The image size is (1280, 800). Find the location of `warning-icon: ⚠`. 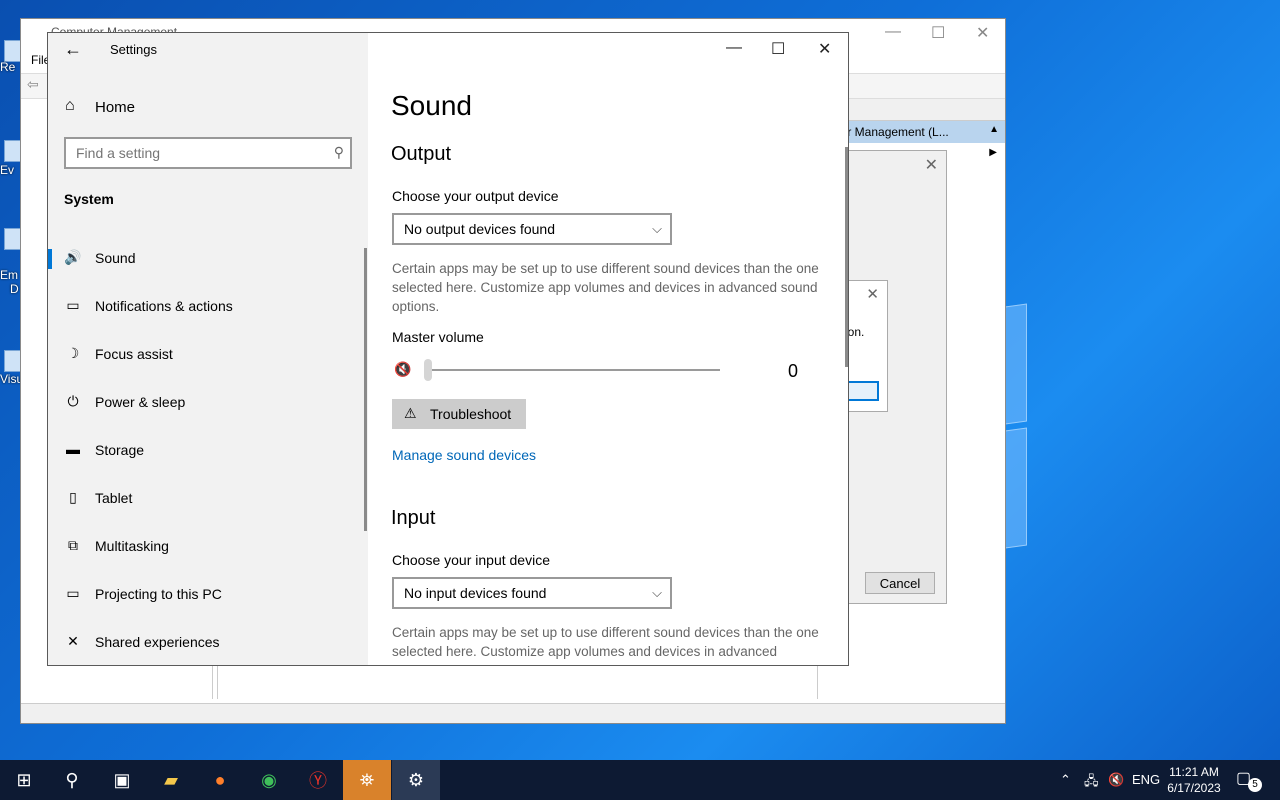

warning-icon: ⚠ is located at coordinates (410, 413).